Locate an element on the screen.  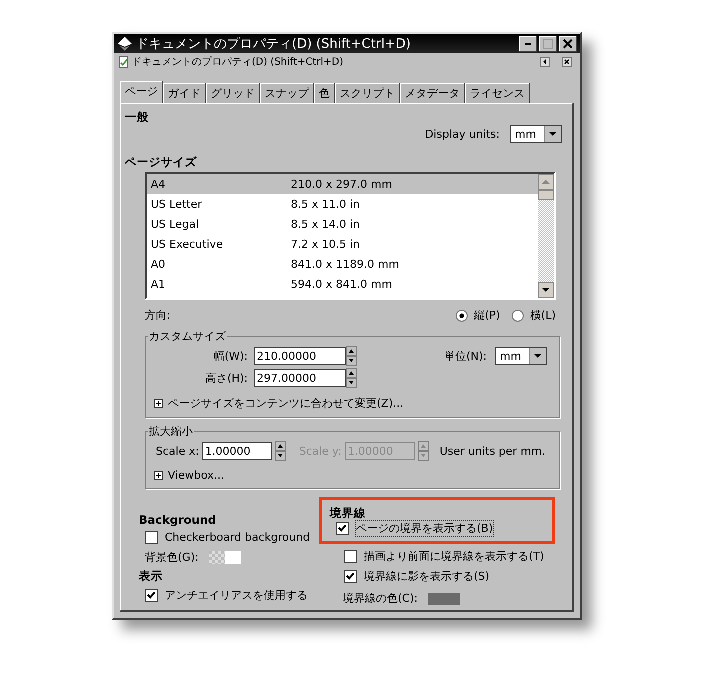
tab: 色 is located at coordinates (324, 93).